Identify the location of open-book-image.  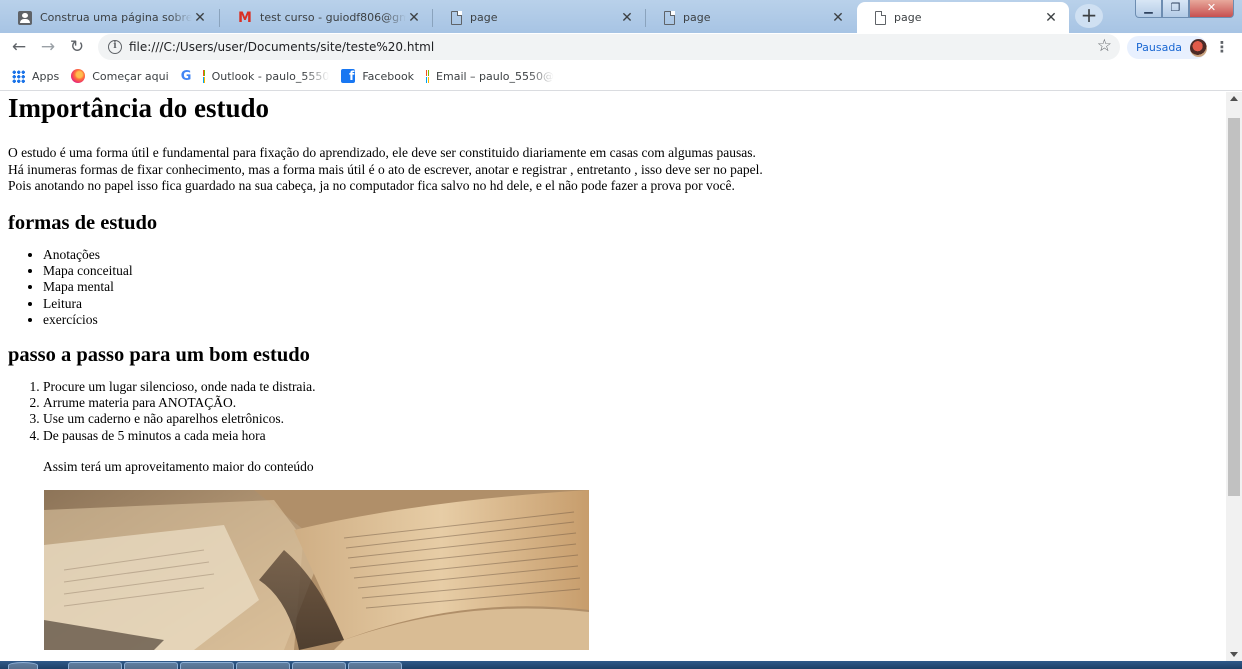
(316, 570).